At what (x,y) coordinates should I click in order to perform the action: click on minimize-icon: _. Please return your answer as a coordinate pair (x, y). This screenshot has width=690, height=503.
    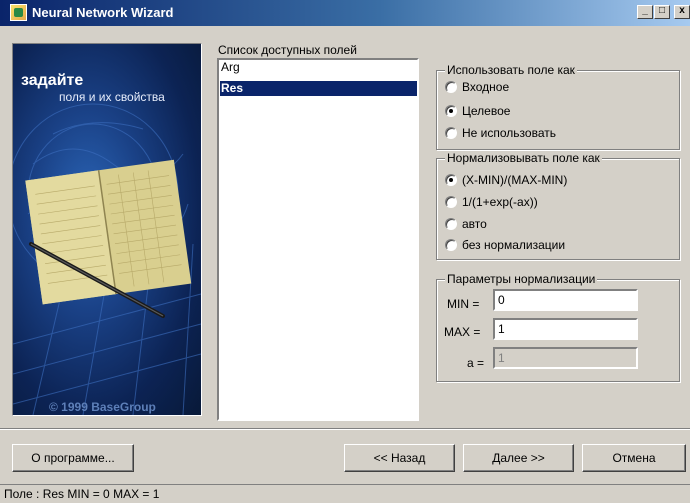
    Looking at the image, I should click on (645, 10).